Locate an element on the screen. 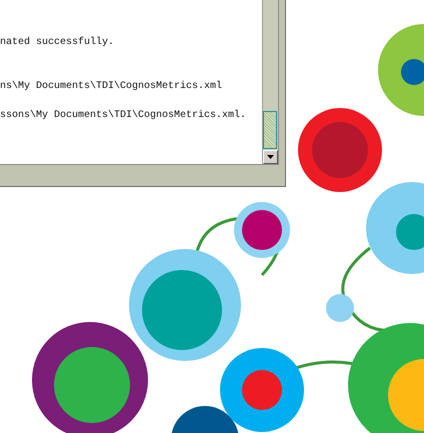 The height and width of the screenshot is (433, 424). log-line: ssons\My Documents\TDI\CognosMetrics.xml. is located at coordinates (123, 115).